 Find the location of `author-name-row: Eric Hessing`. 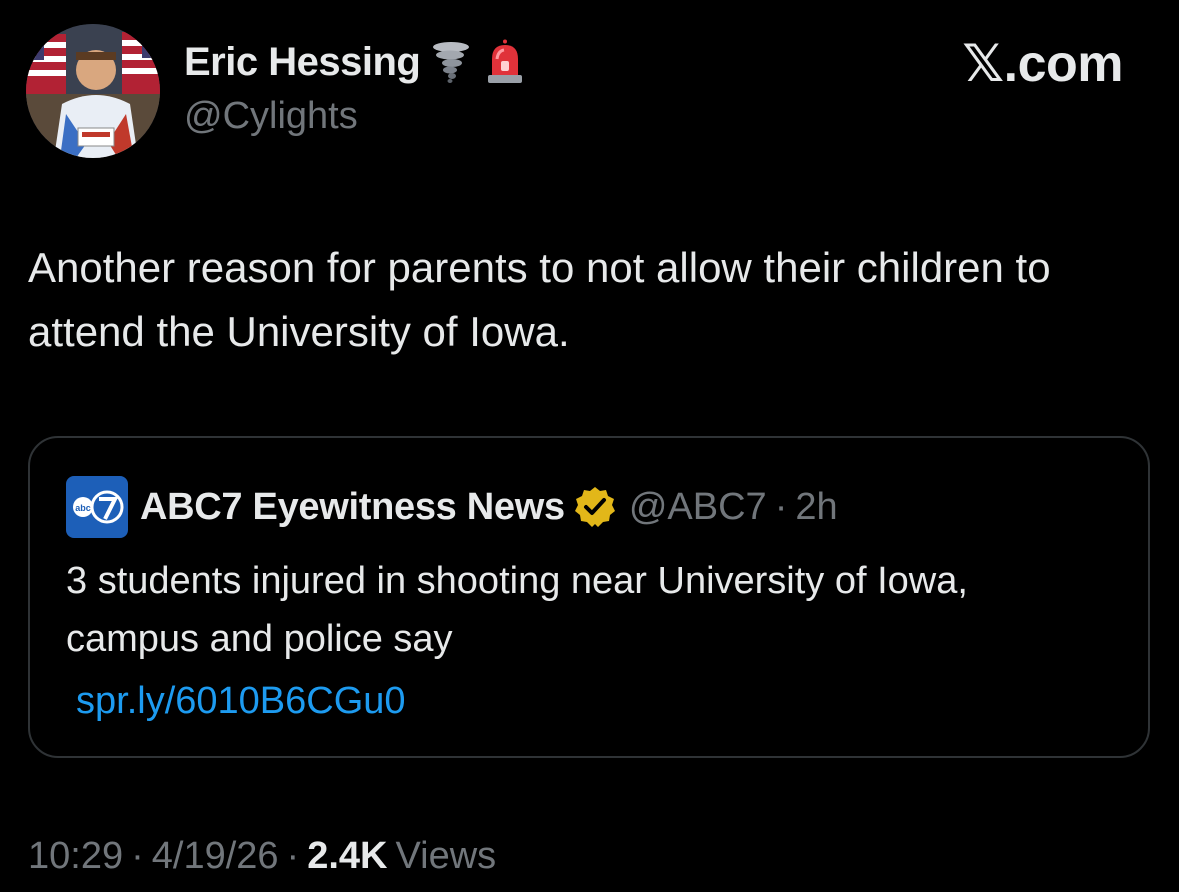

author-name-row: Eric Hessing is located at coordinates (356, 62).